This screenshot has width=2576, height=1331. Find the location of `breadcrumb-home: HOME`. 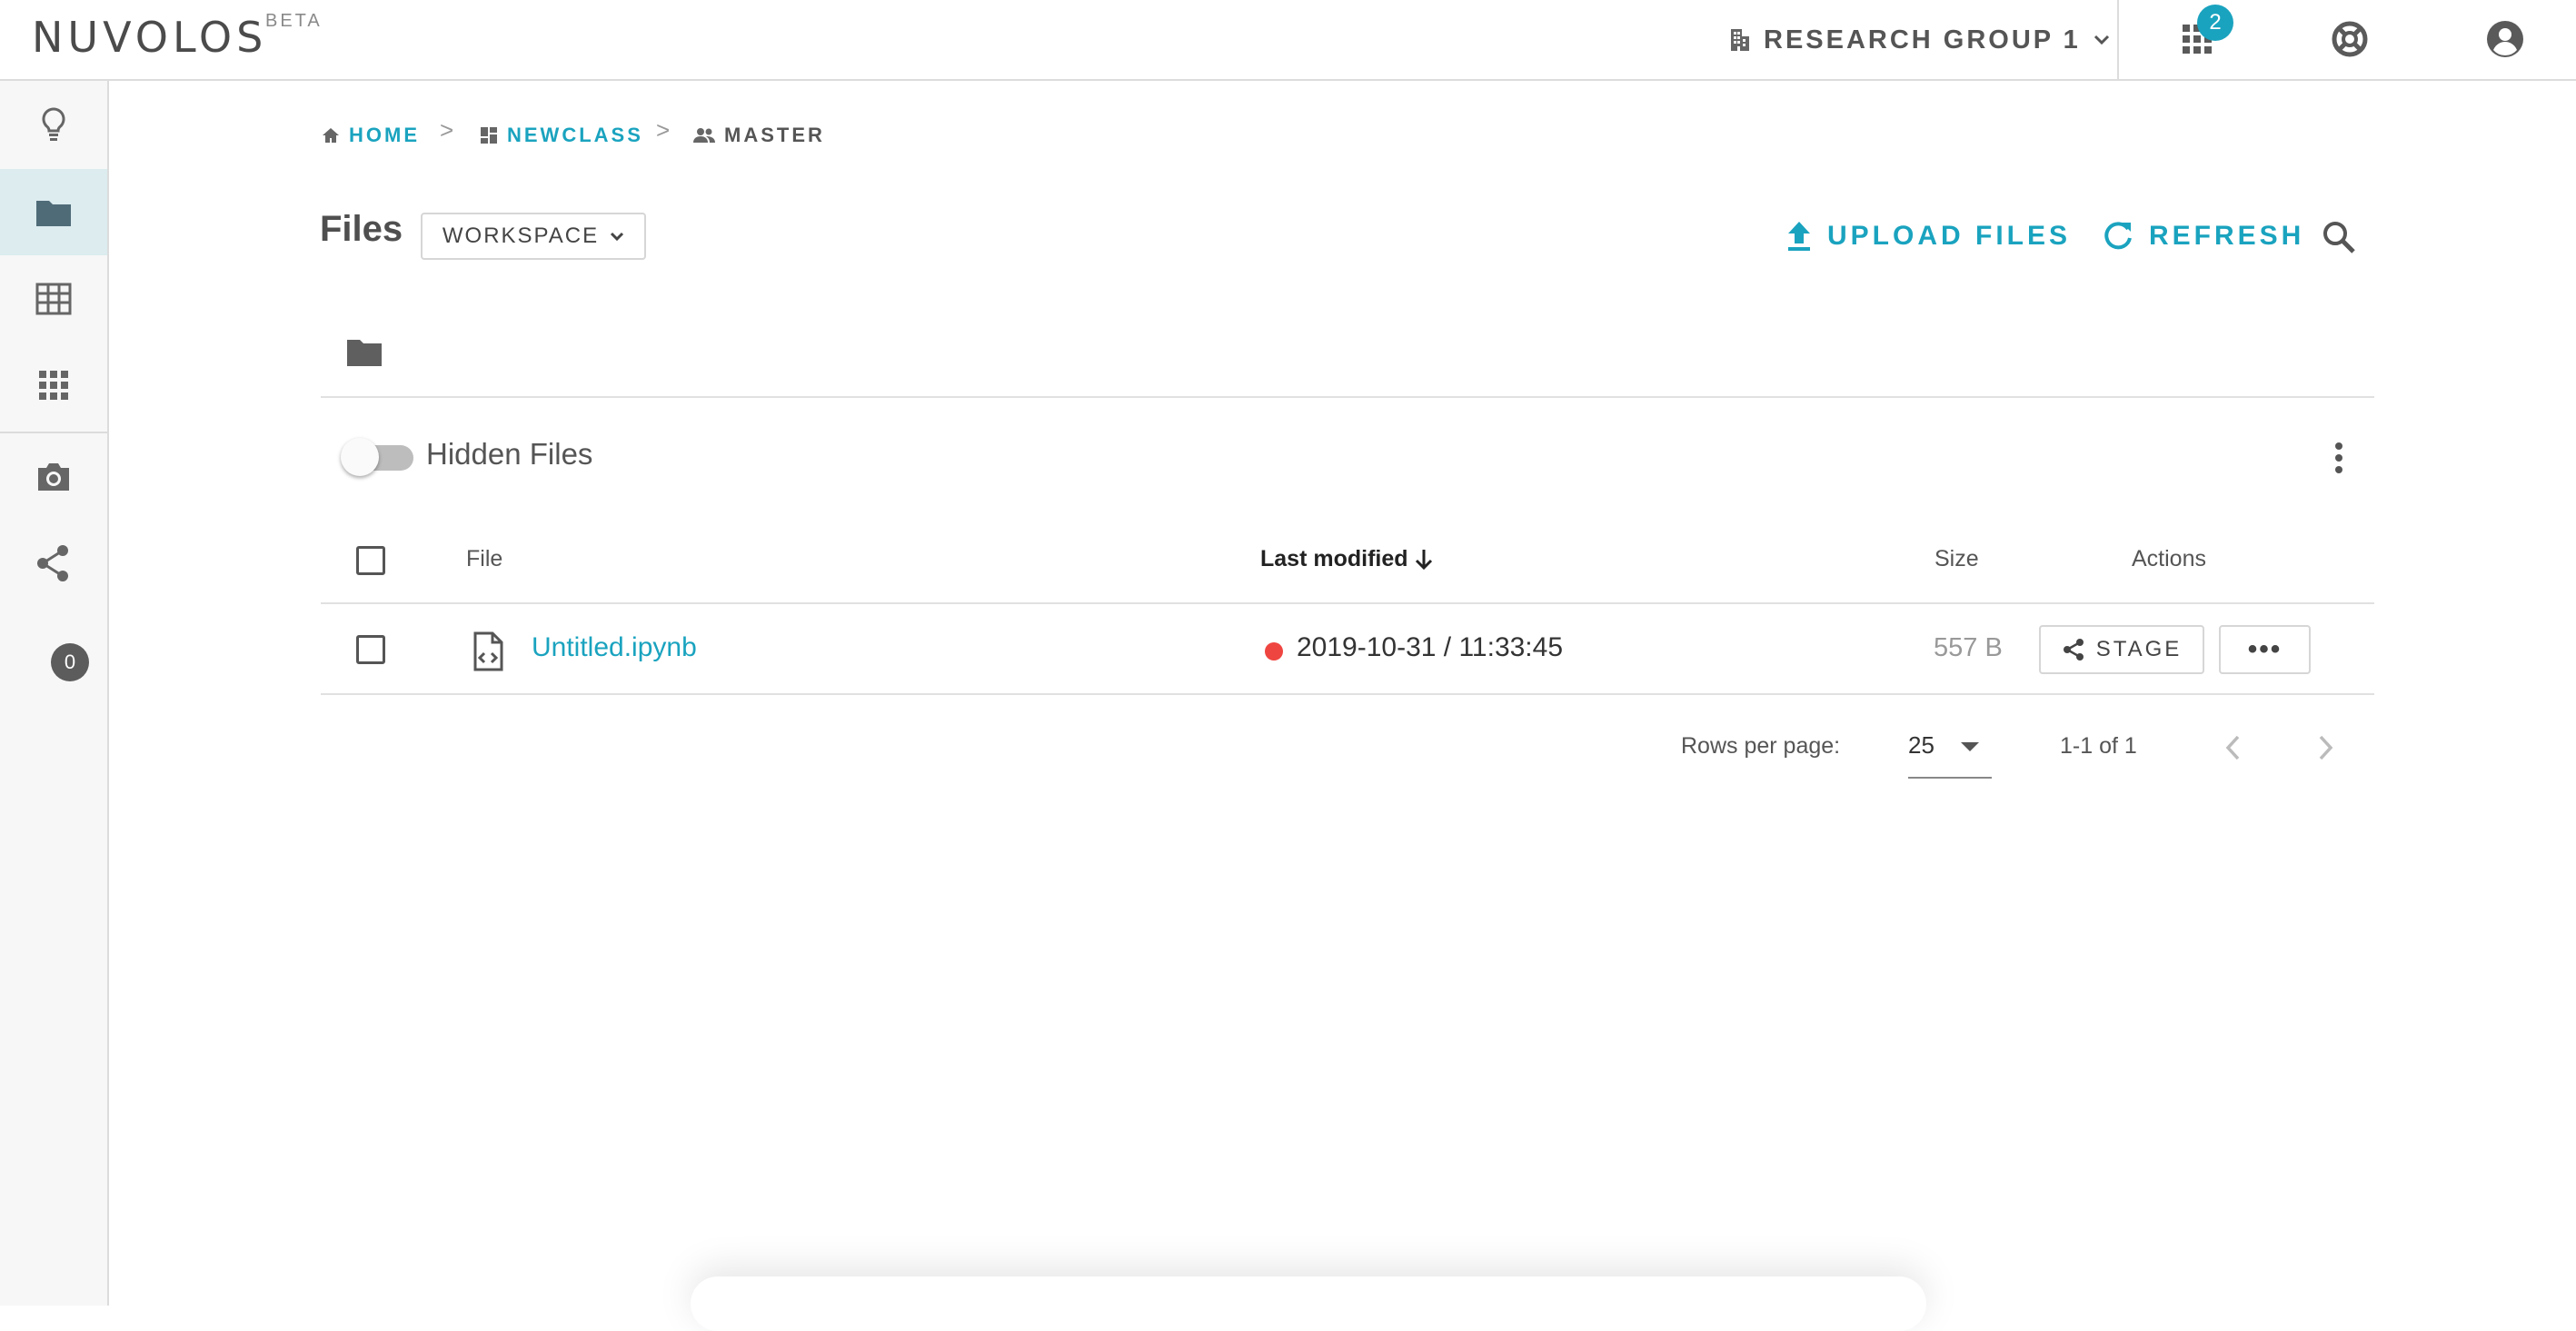

breadcrumb-home: HOME is located at coordinates (371, 135).